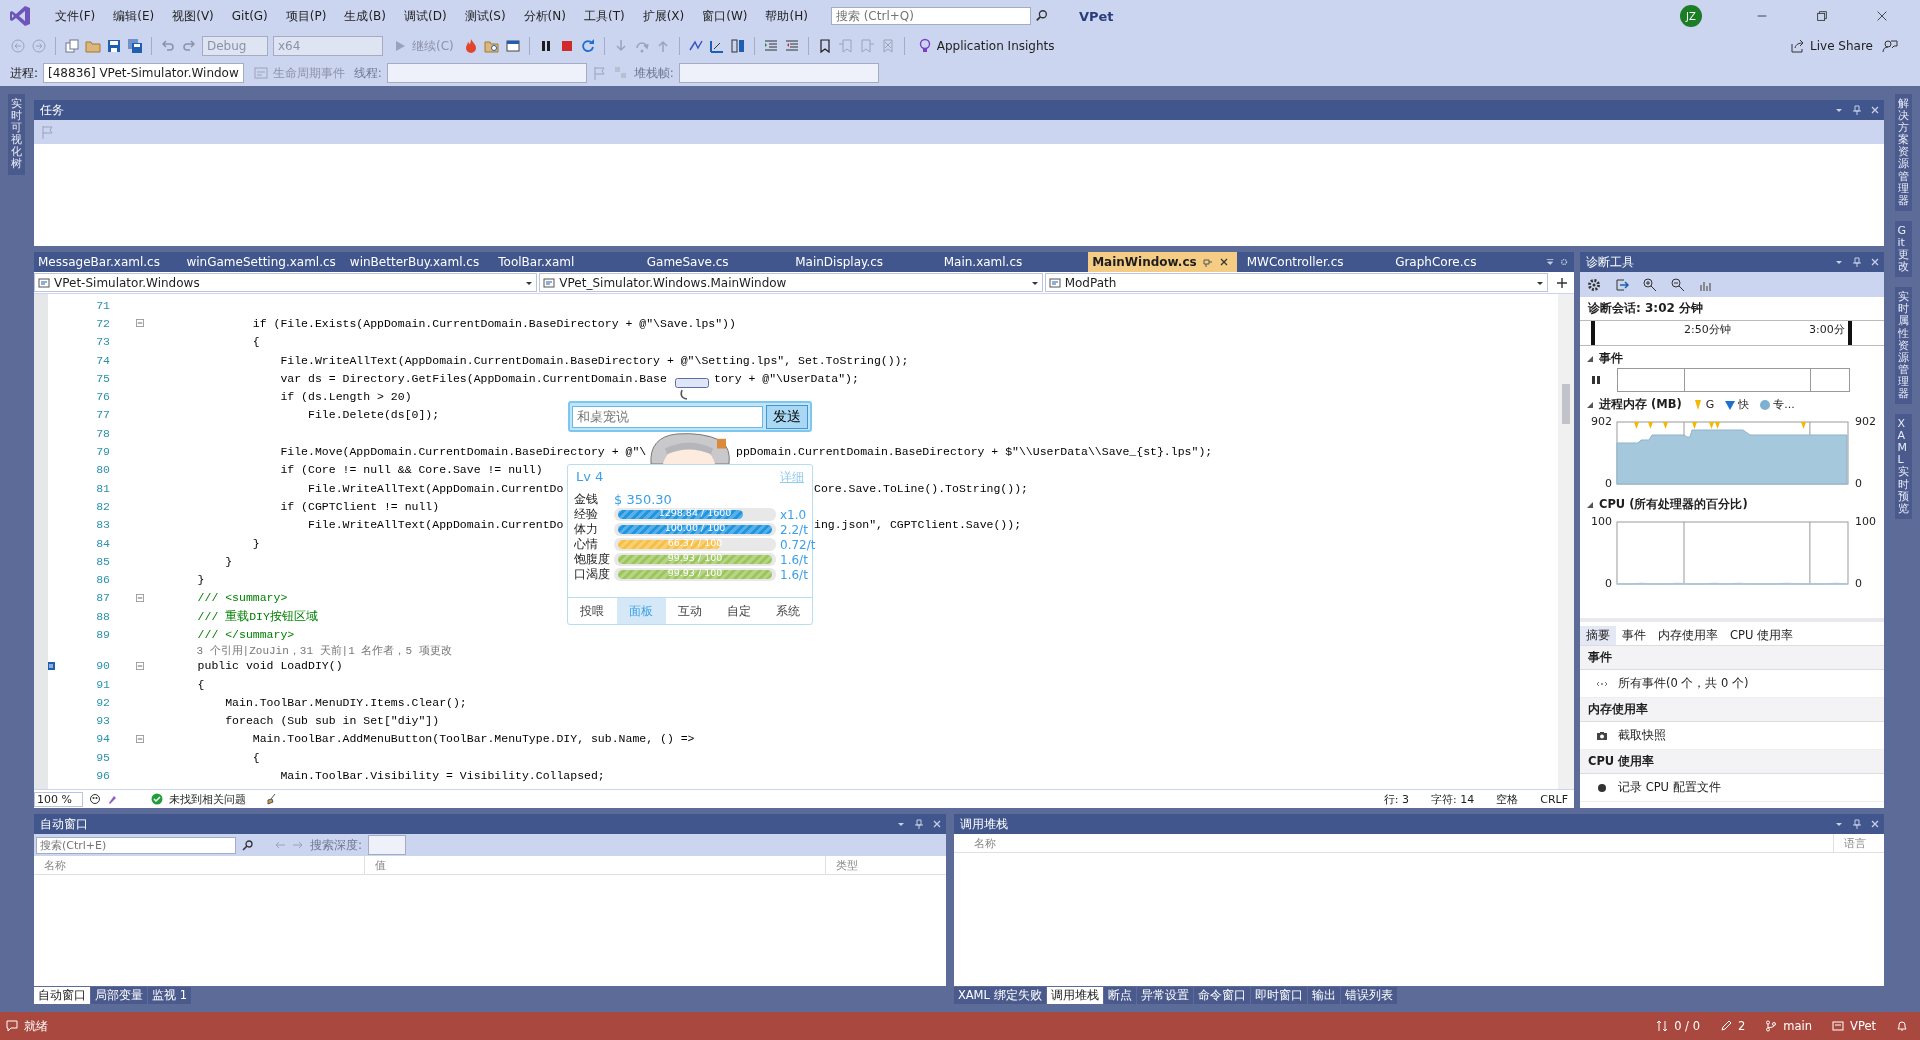 This screenshot has width=1920, height=1040. Describe the element at coordinates (787, 416) in the screenshot. I see `send-button: 发送` at that location.